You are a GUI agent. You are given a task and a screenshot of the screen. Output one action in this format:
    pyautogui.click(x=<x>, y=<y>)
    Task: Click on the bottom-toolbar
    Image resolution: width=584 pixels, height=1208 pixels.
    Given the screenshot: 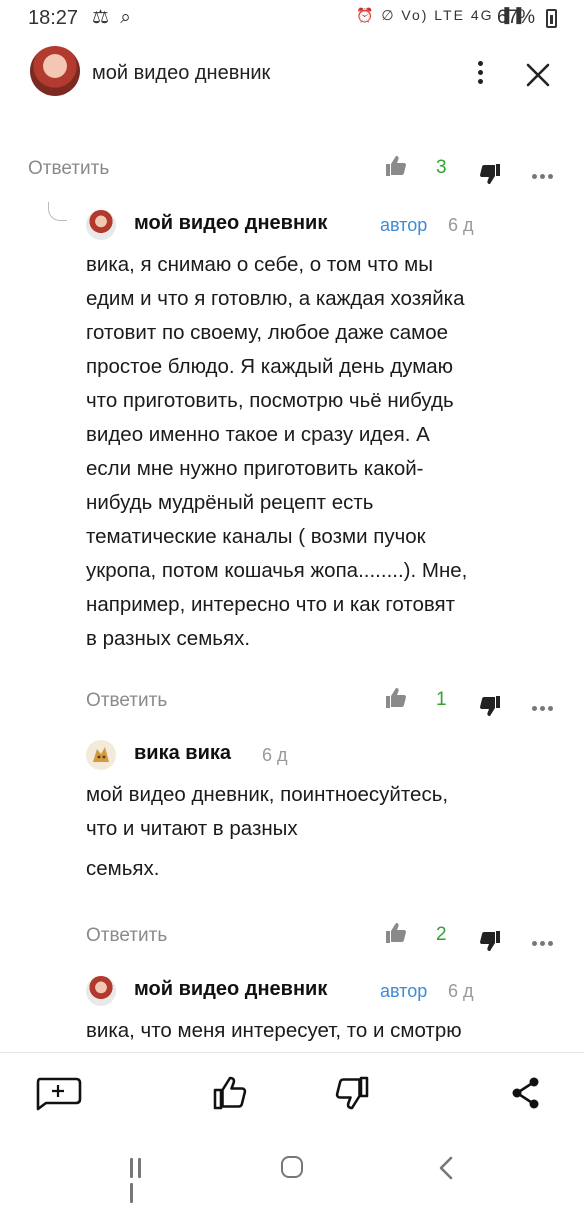 What is the action you would take?
    pyautogui.click(x=292, y=1095)
    